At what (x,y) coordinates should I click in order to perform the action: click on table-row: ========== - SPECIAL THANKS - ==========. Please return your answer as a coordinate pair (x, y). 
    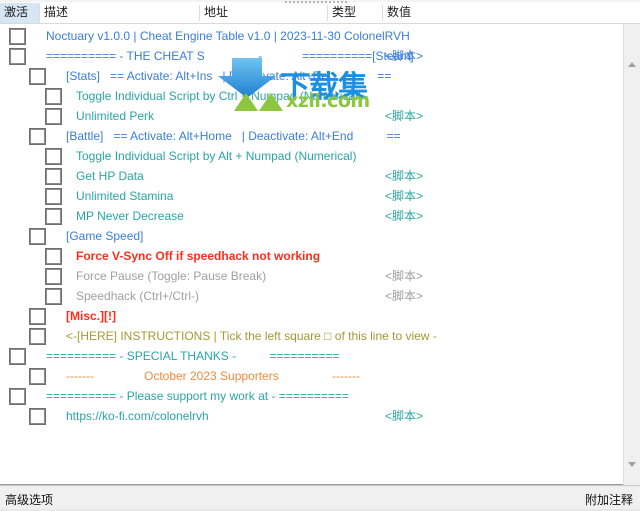
    Looking at the image, I should click on (307, 356).